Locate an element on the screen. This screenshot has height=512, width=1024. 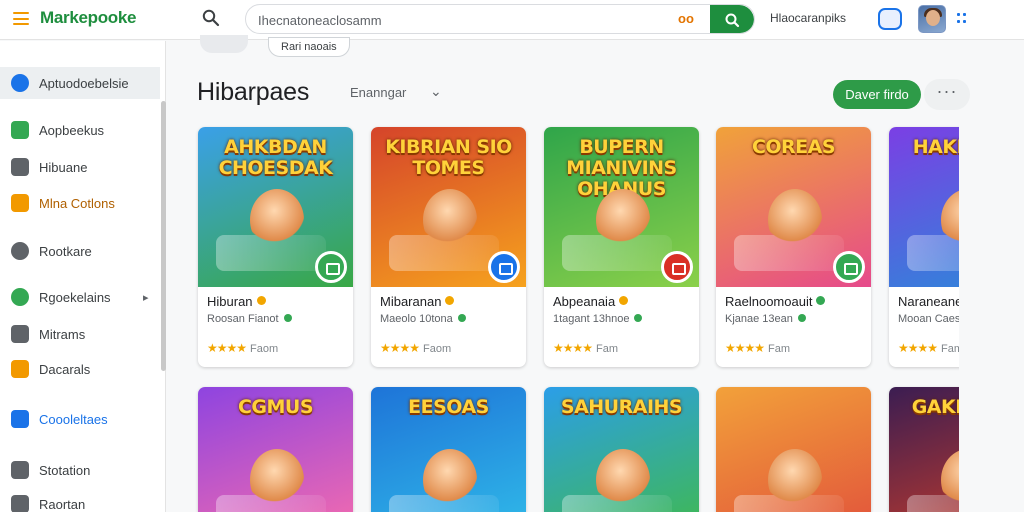
app-developer: Kjanae 13ean is located at coordinates (765, 319).